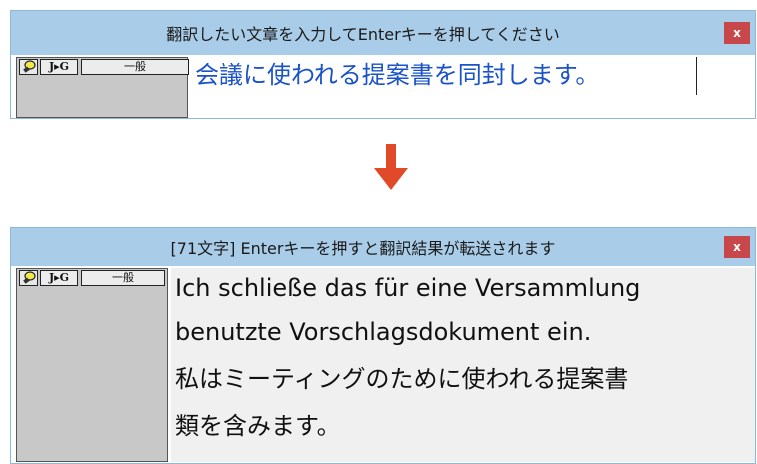  I want to click on input-tool-row: J▸G 一般, so click(103, 67).